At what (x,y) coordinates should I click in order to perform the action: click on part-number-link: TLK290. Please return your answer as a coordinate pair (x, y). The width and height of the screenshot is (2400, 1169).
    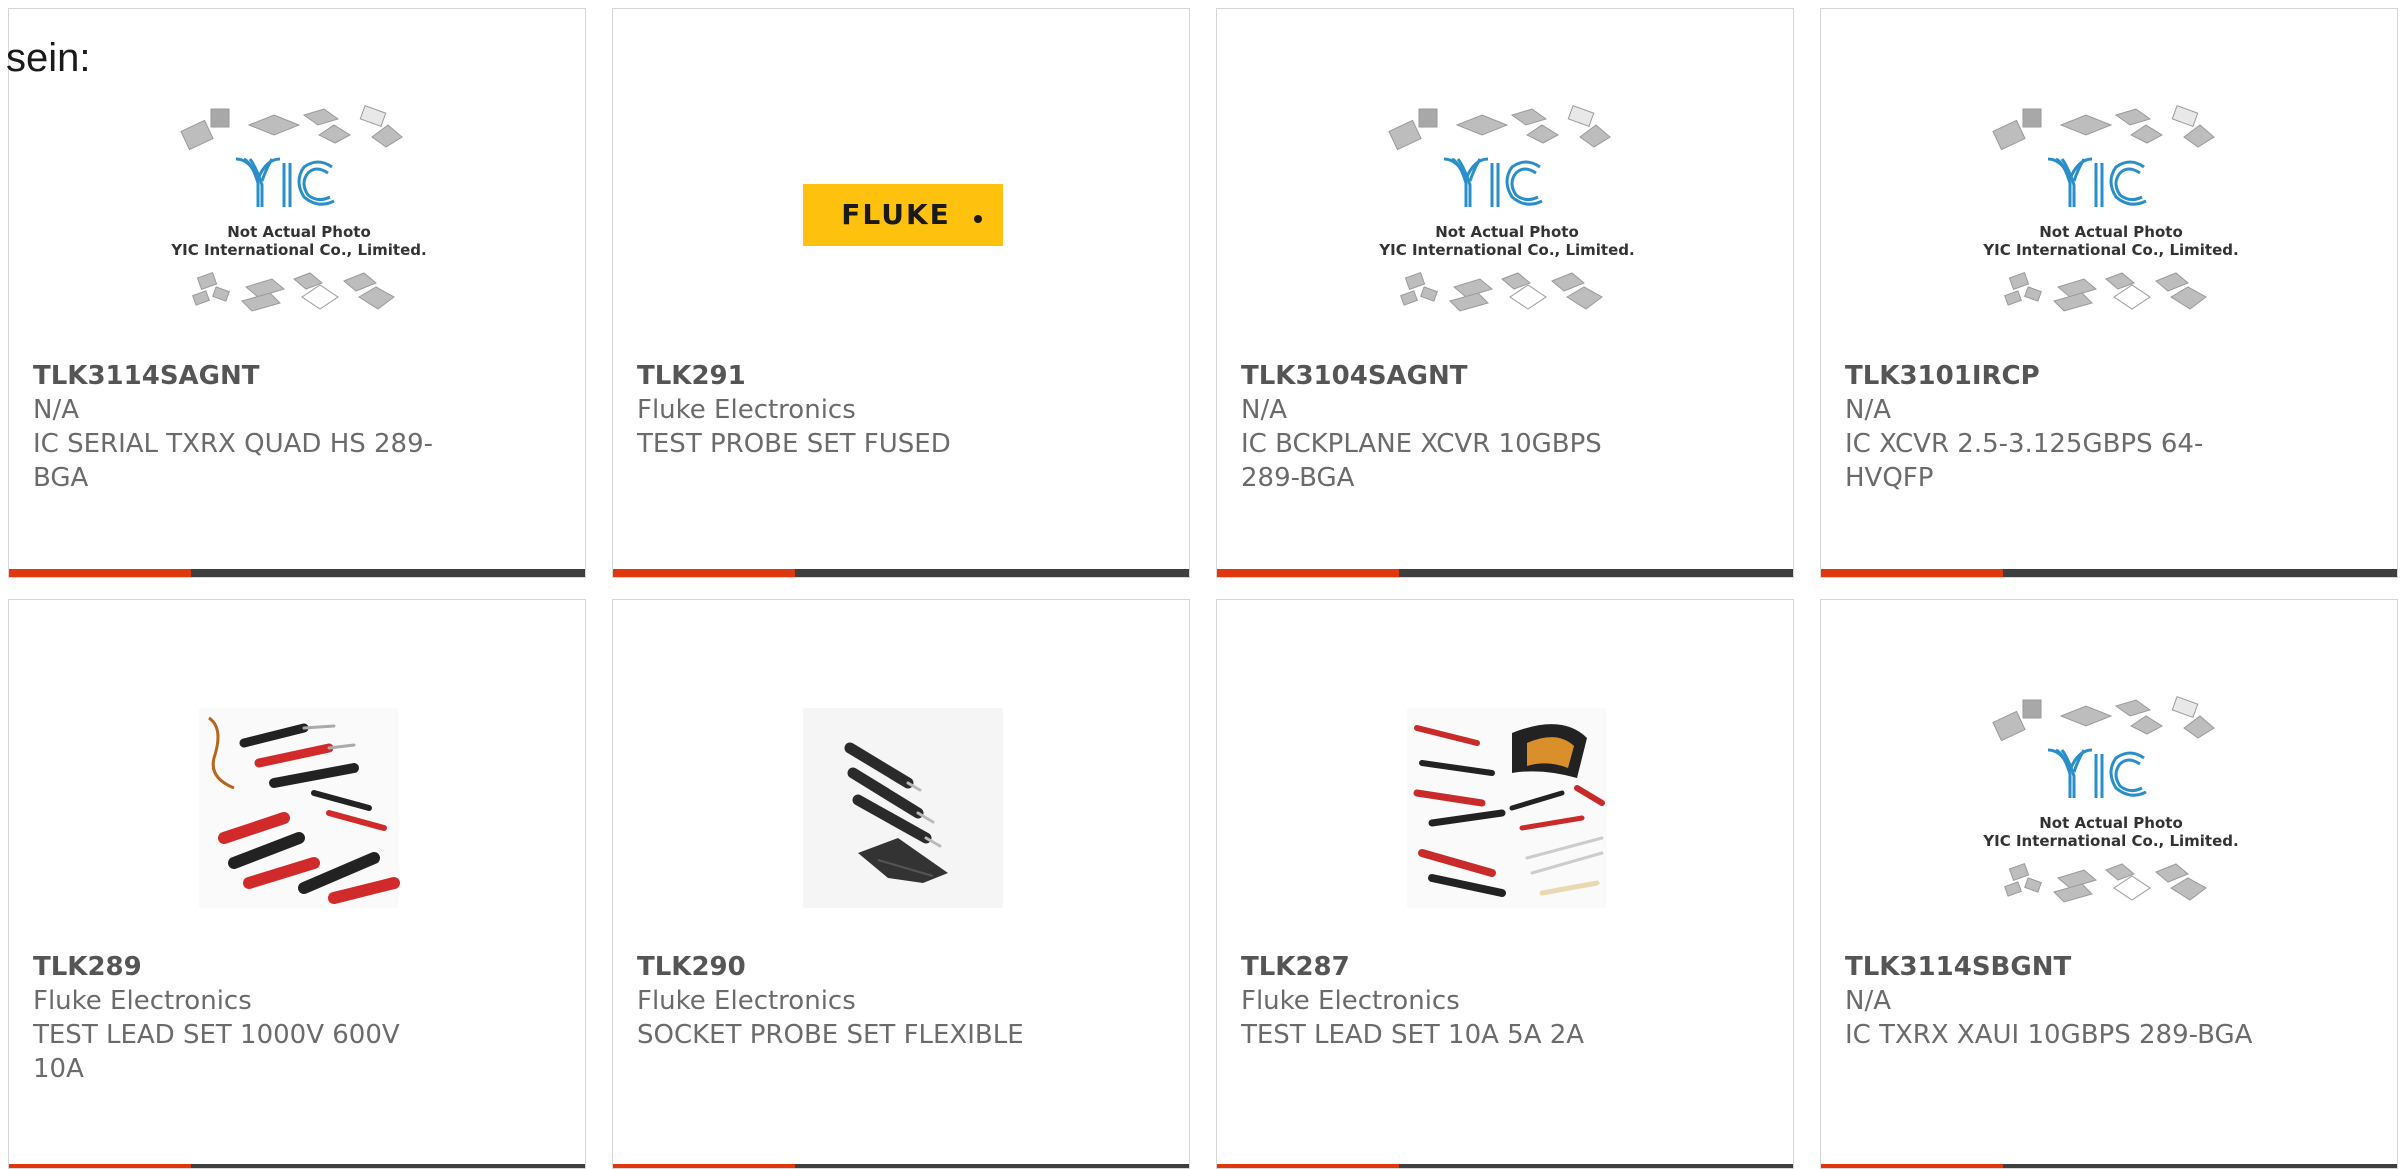
    Looking at the image, I should click on (847, 967).